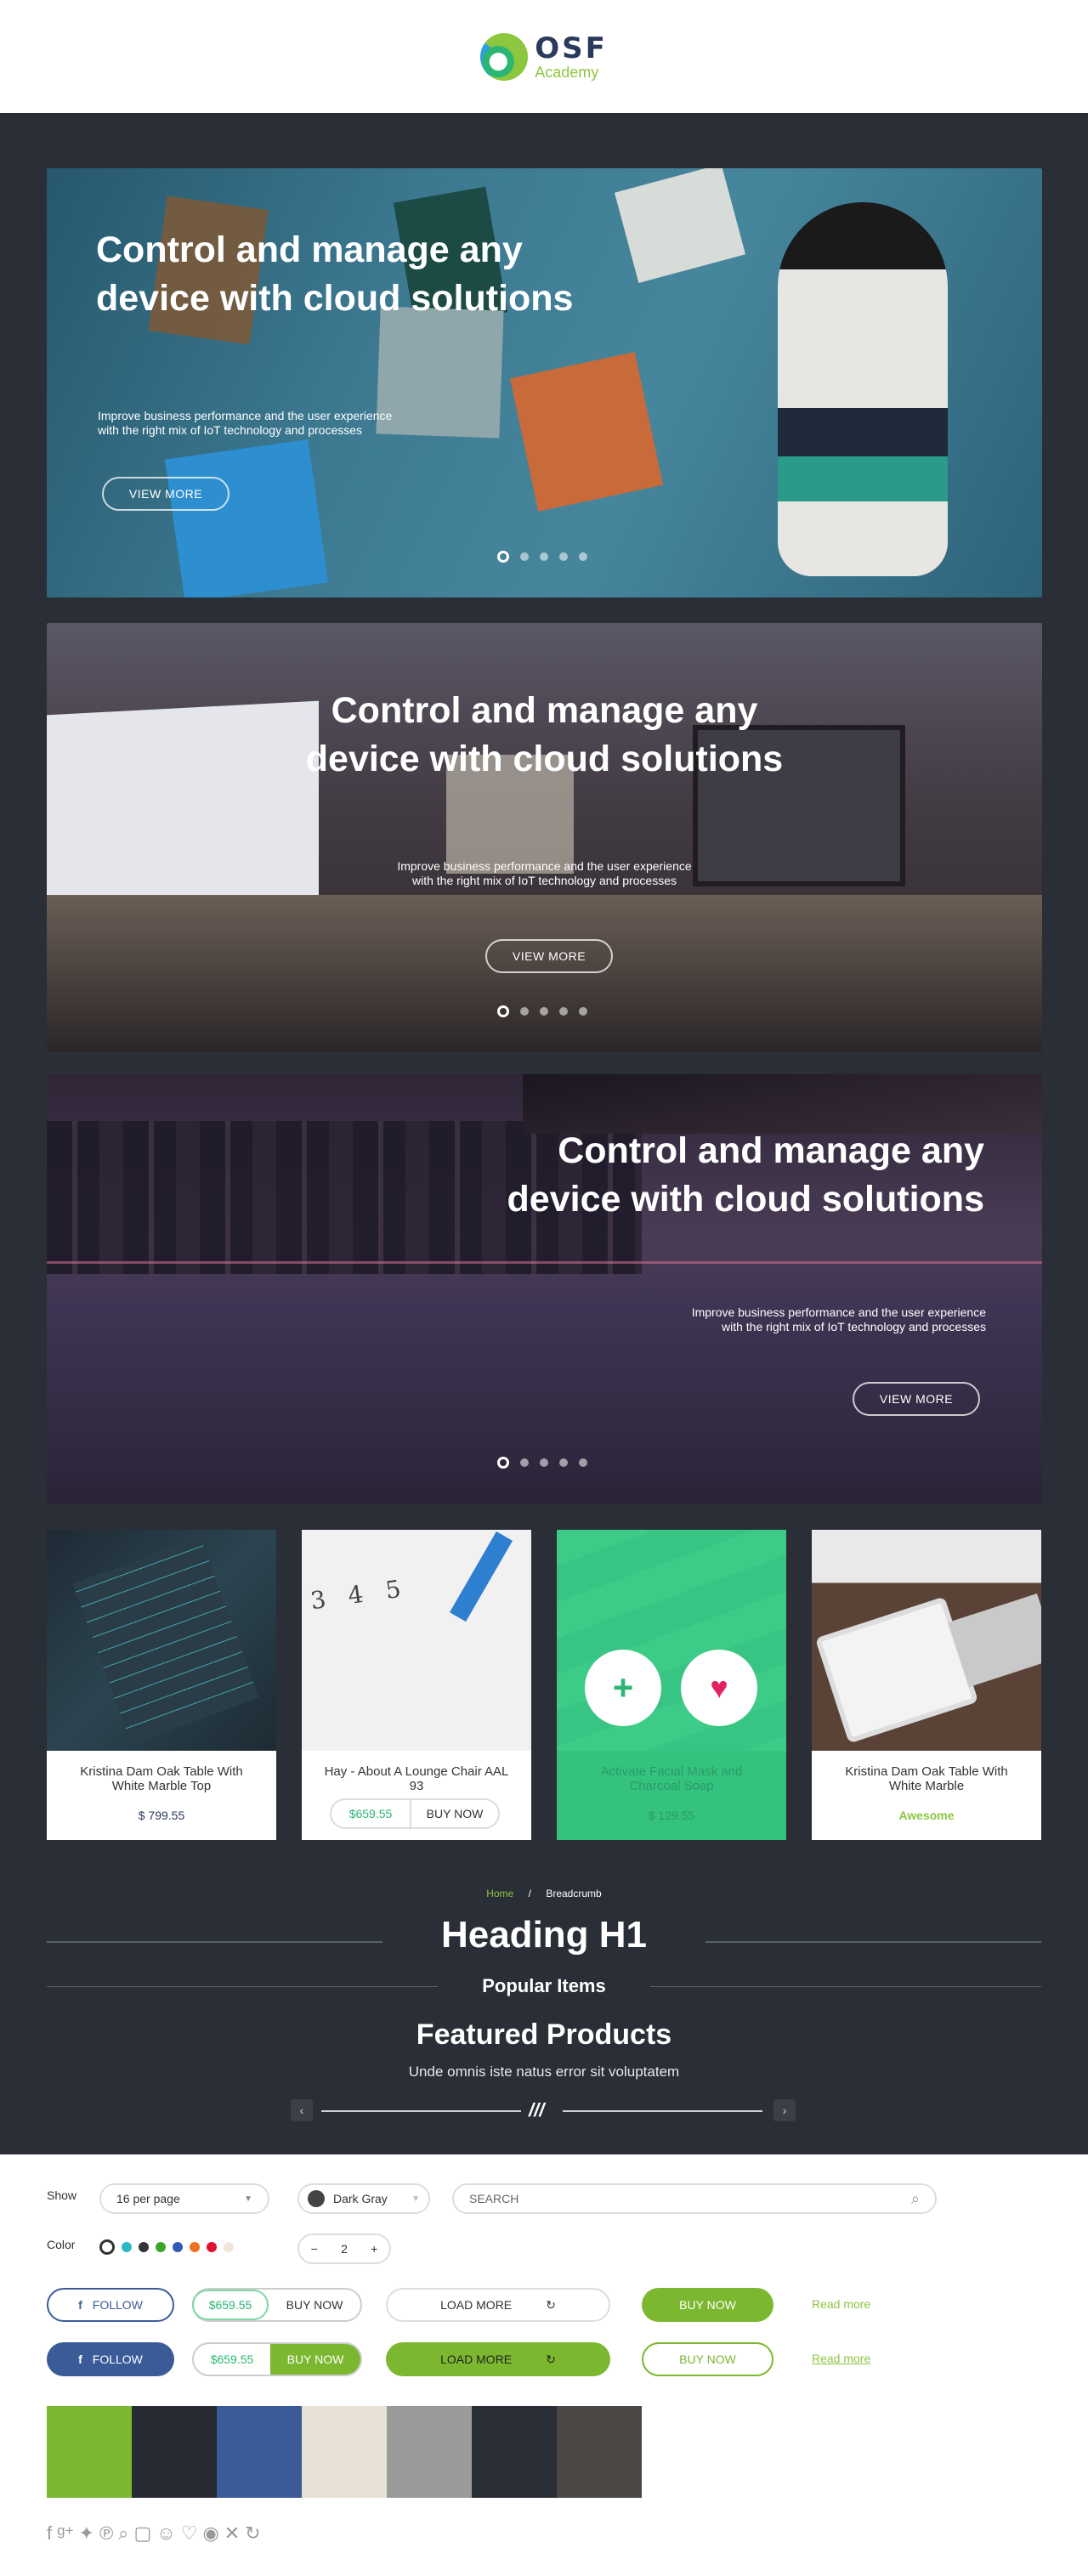  Describe the element at coordinates (344, 2249) in the screenshot. I see `quantity-value: 2` at that location.